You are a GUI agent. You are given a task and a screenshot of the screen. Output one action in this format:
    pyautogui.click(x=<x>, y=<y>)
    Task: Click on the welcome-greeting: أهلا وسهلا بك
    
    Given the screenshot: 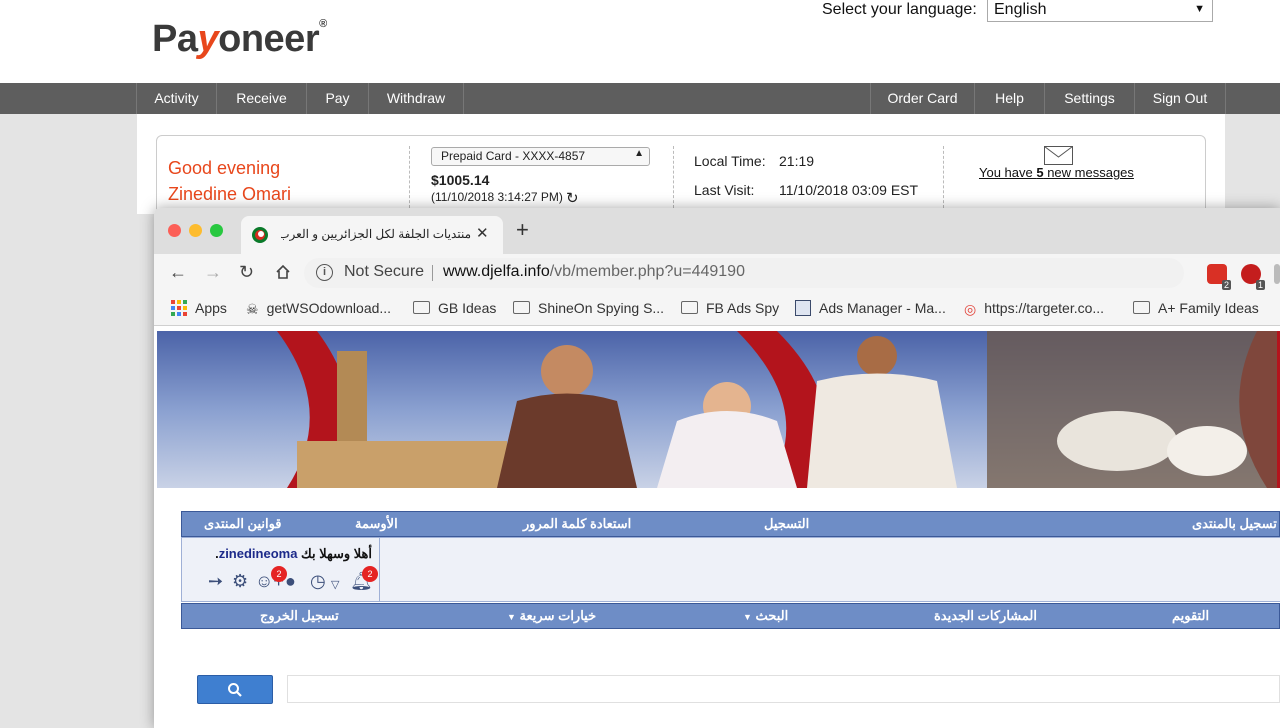 What is the action you would take?
    pyautogui.click(x=334, y=553)
    